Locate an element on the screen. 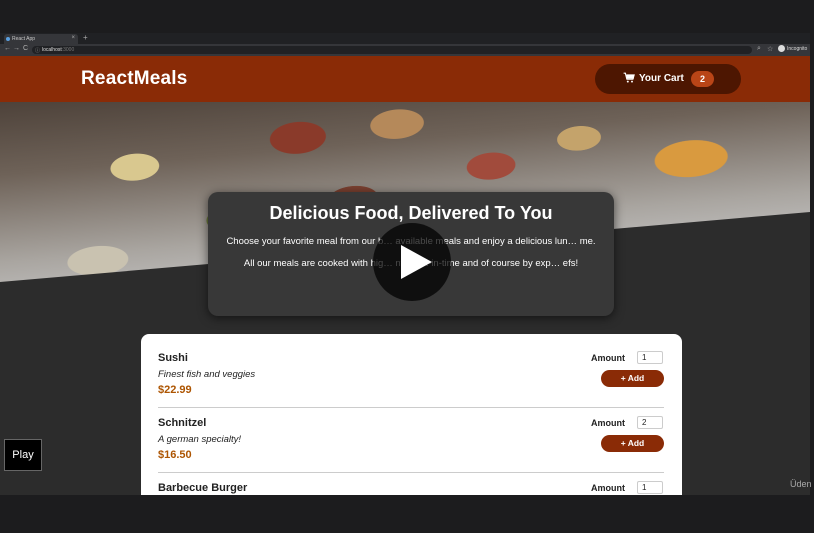 This screenshot has height=533, width=814. meal-name: Barbecue Burger is located at coordinates (203, 488).